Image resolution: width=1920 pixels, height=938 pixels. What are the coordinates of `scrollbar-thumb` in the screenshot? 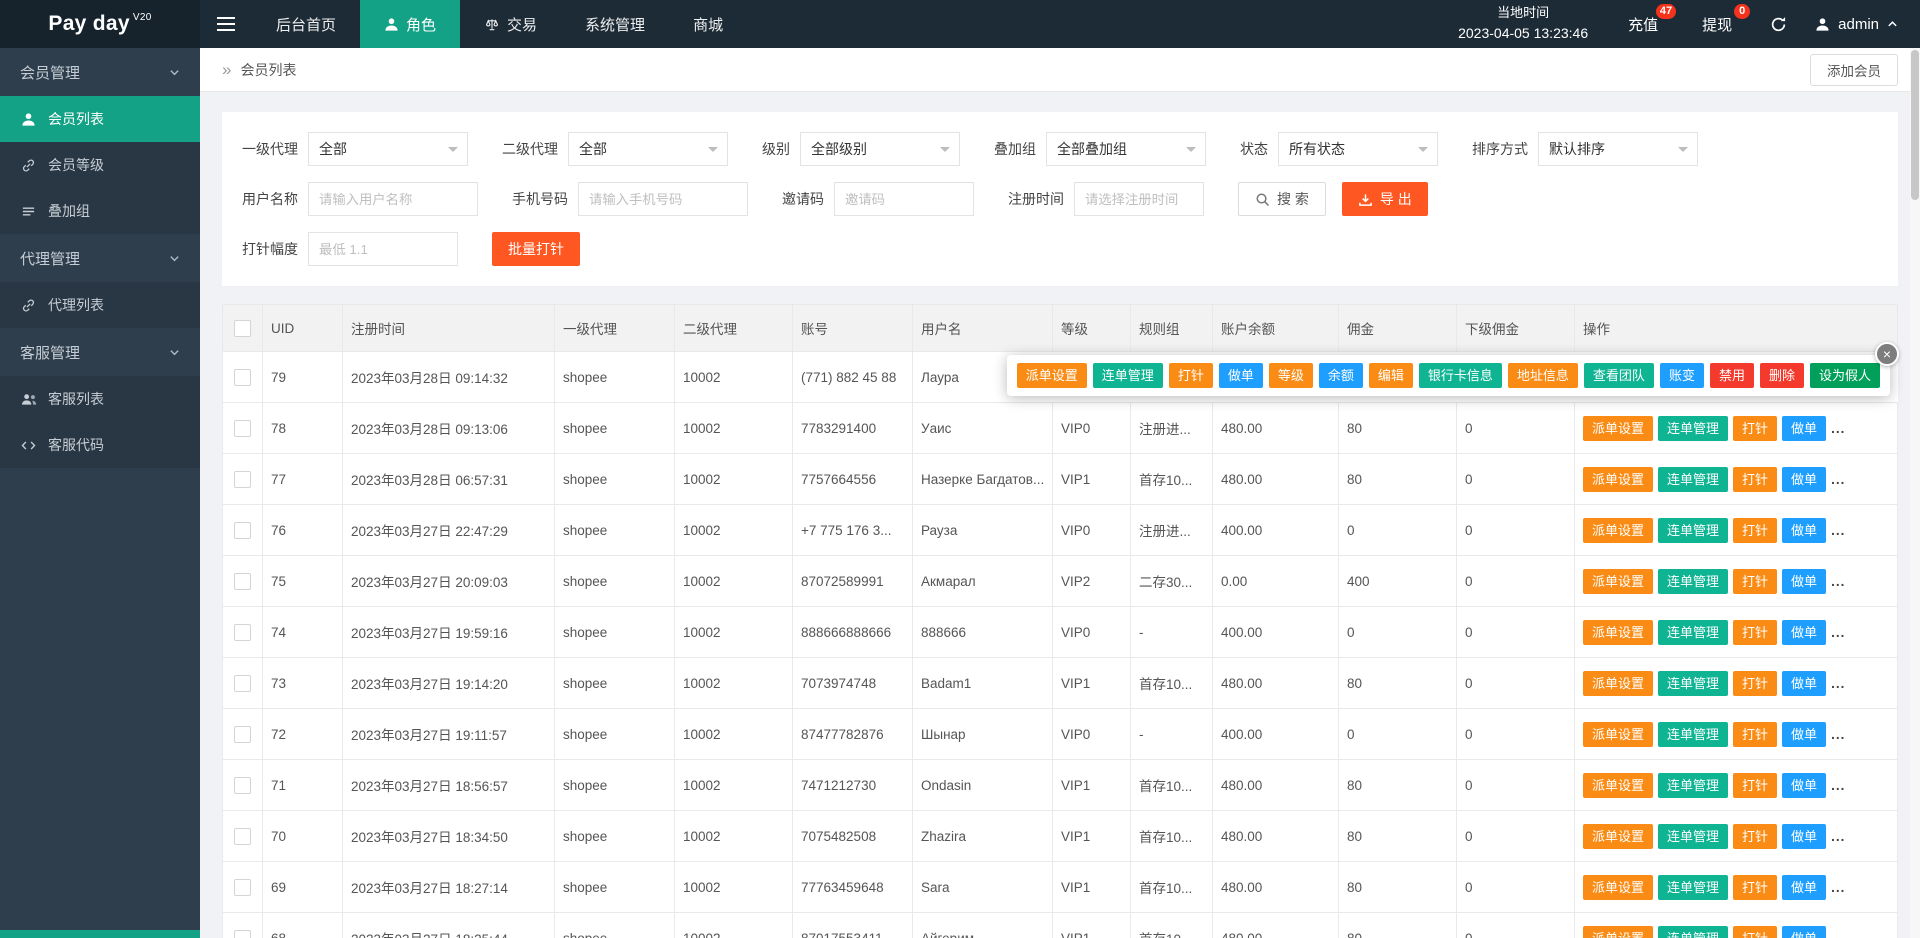 It's located at (1915, 125).